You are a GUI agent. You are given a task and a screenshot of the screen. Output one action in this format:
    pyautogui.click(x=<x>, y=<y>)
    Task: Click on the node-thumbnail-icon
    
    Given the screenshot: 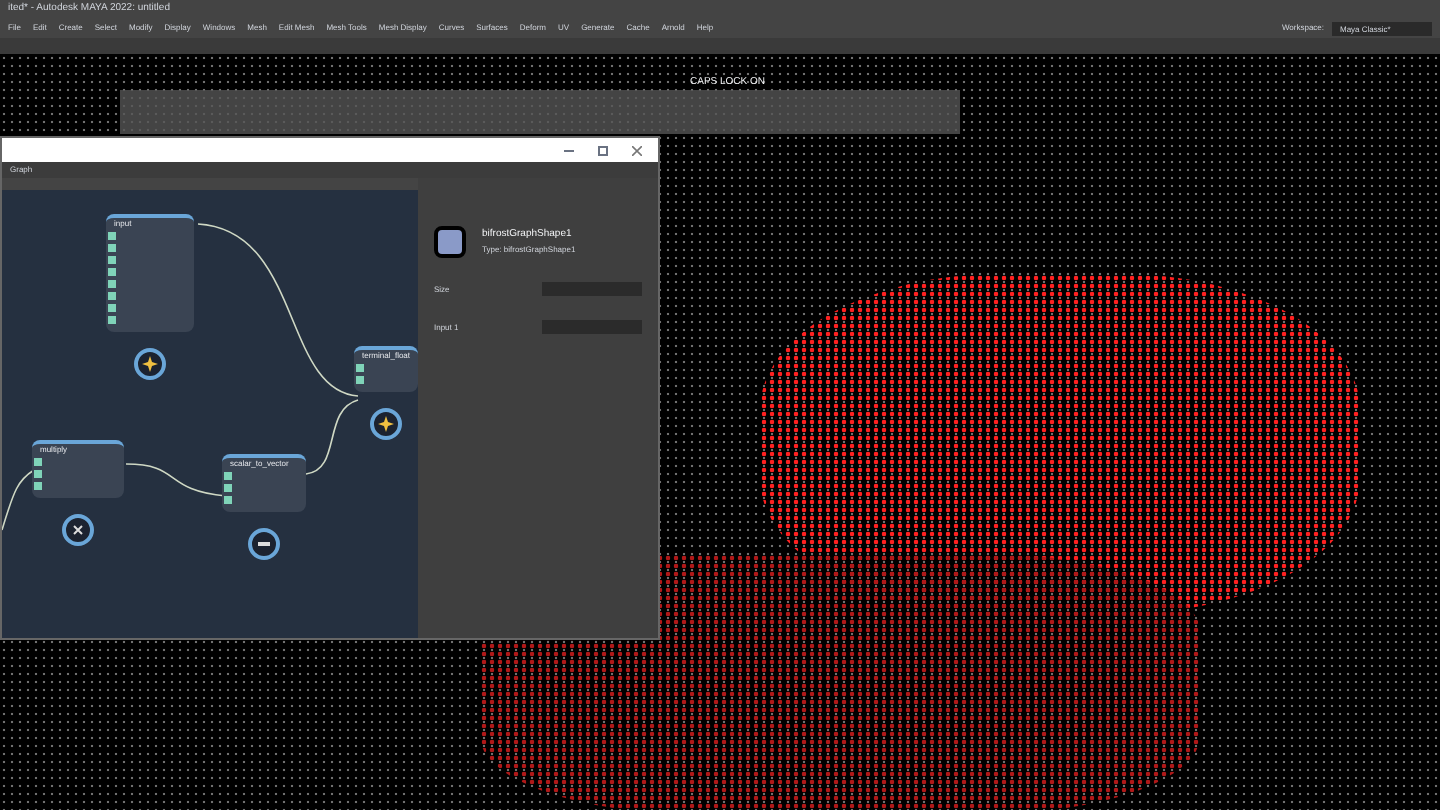 What is the action you would take?
    pyautogui.click(x=450, y=242)
    